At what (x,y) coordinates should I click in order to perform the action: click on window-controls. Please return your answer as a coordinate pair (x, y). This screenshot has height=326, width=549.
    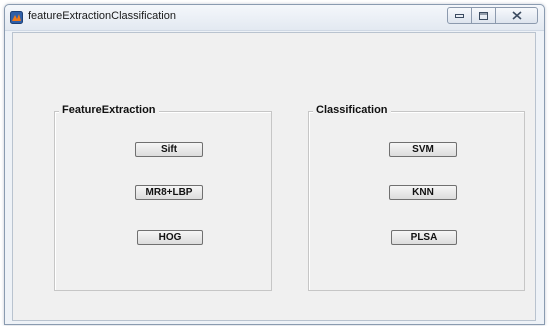
    Looking at the image, I should click on (492, 15).